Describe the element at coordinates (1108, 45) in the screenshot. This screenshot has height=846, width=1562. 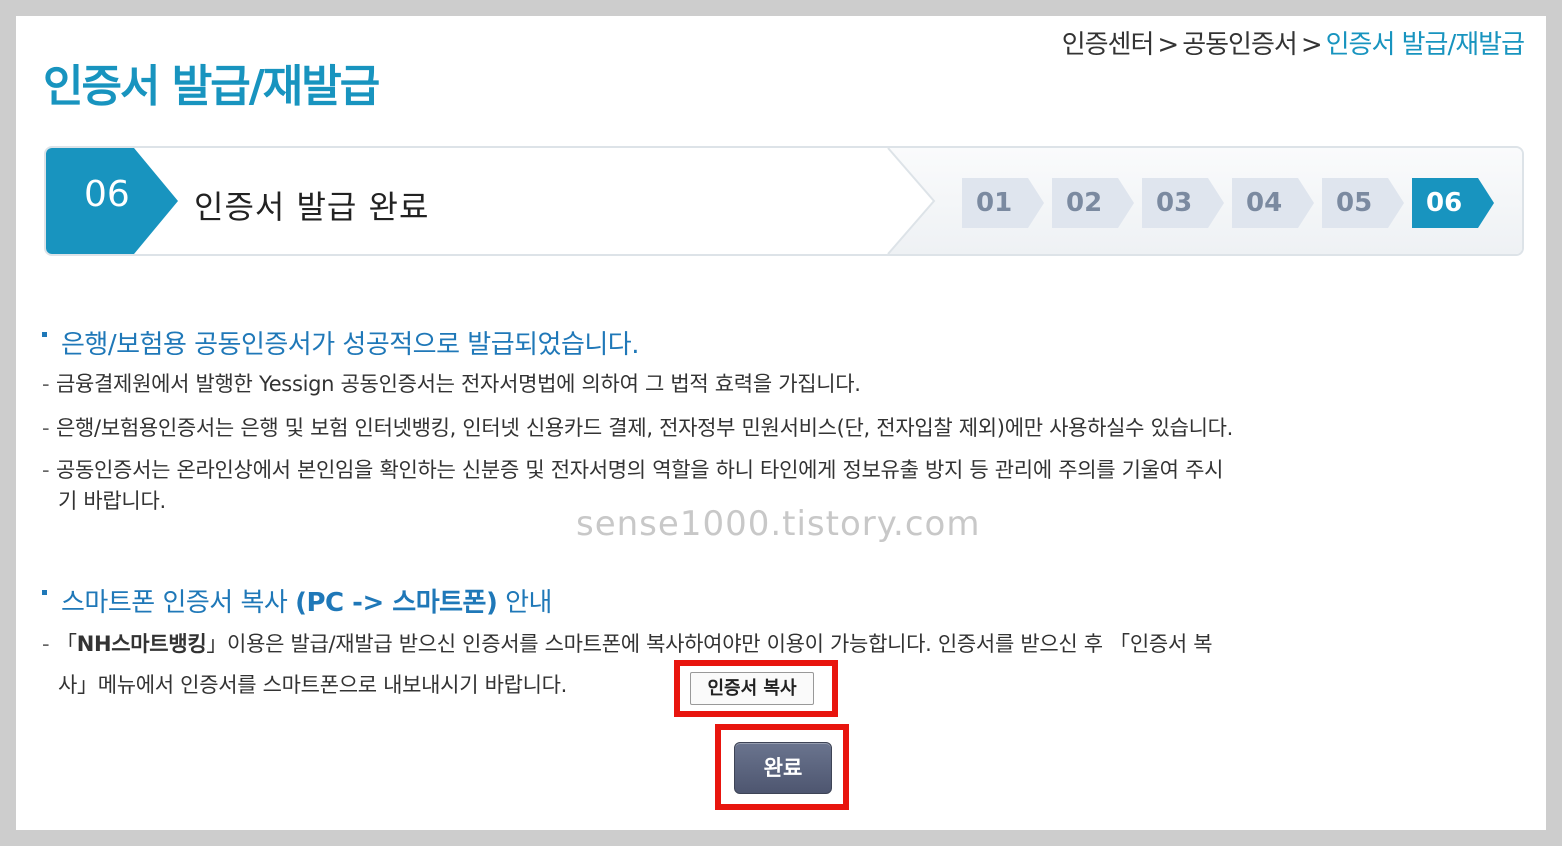
I see `breadcrumb-item-center: 인증센터` at that location.